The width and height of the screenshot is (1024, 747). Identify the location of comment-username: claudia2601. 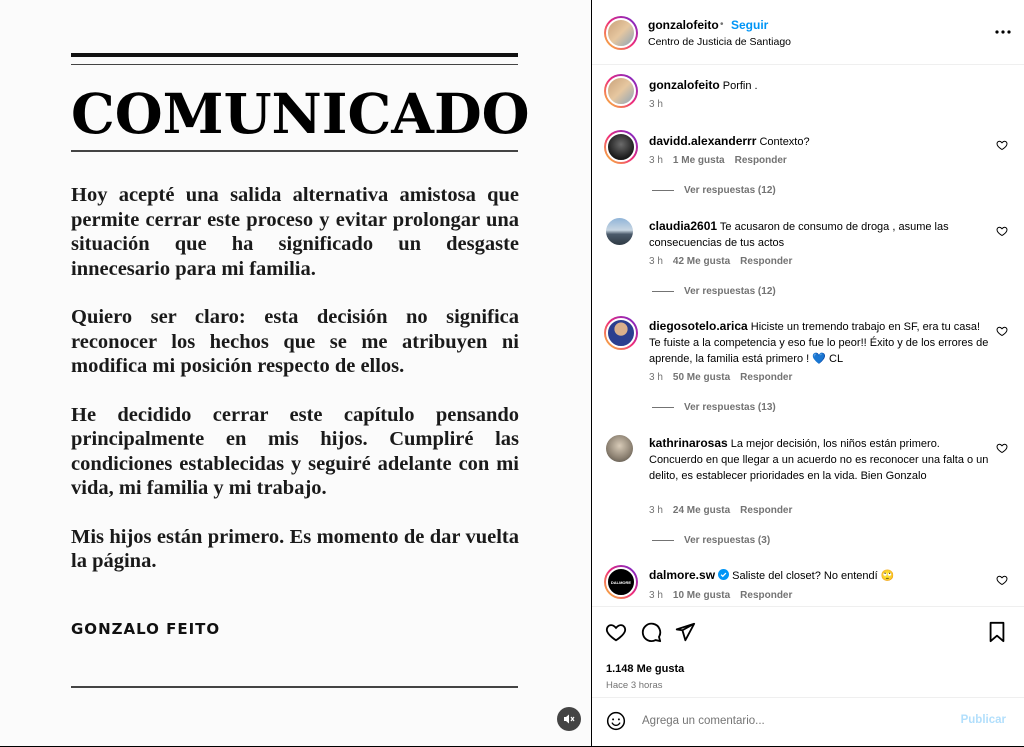
(683, 226).